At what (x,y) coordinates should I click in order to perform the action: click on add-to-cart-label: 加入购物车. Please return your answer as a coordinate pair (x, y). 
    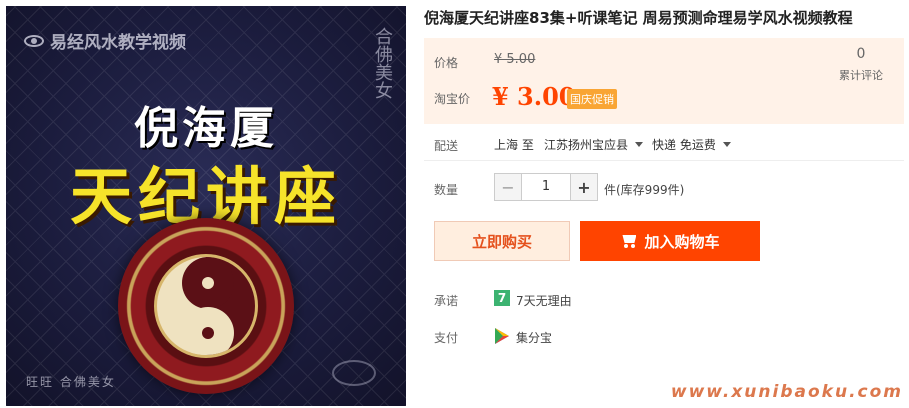
    Looking at the image, I should click on (682, 241).